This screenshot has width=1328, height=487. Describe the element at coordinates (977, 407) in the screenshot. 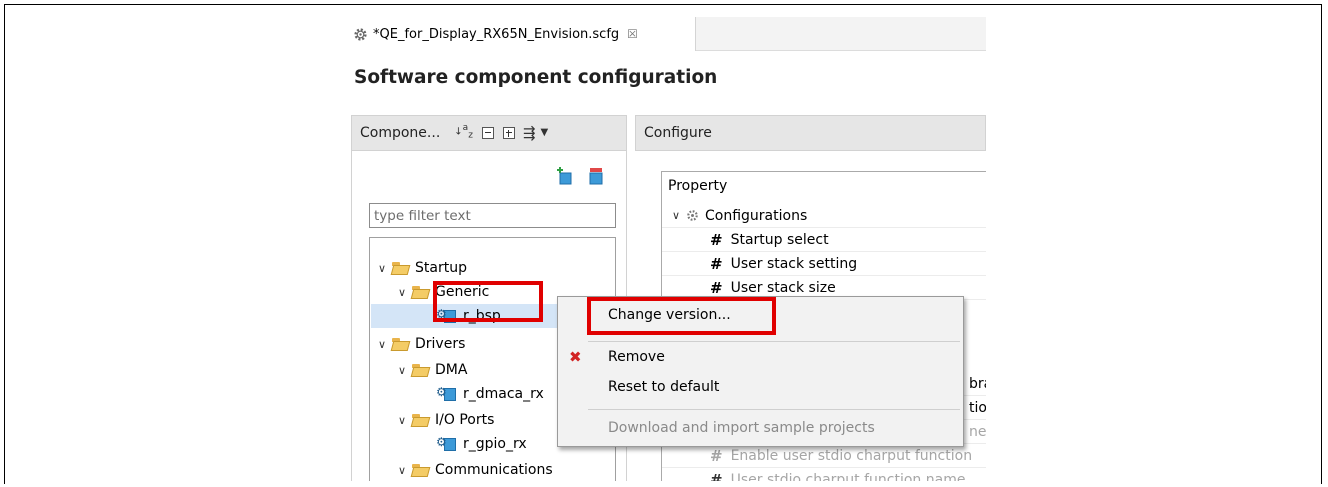

I see `property-label: tio` at that location.